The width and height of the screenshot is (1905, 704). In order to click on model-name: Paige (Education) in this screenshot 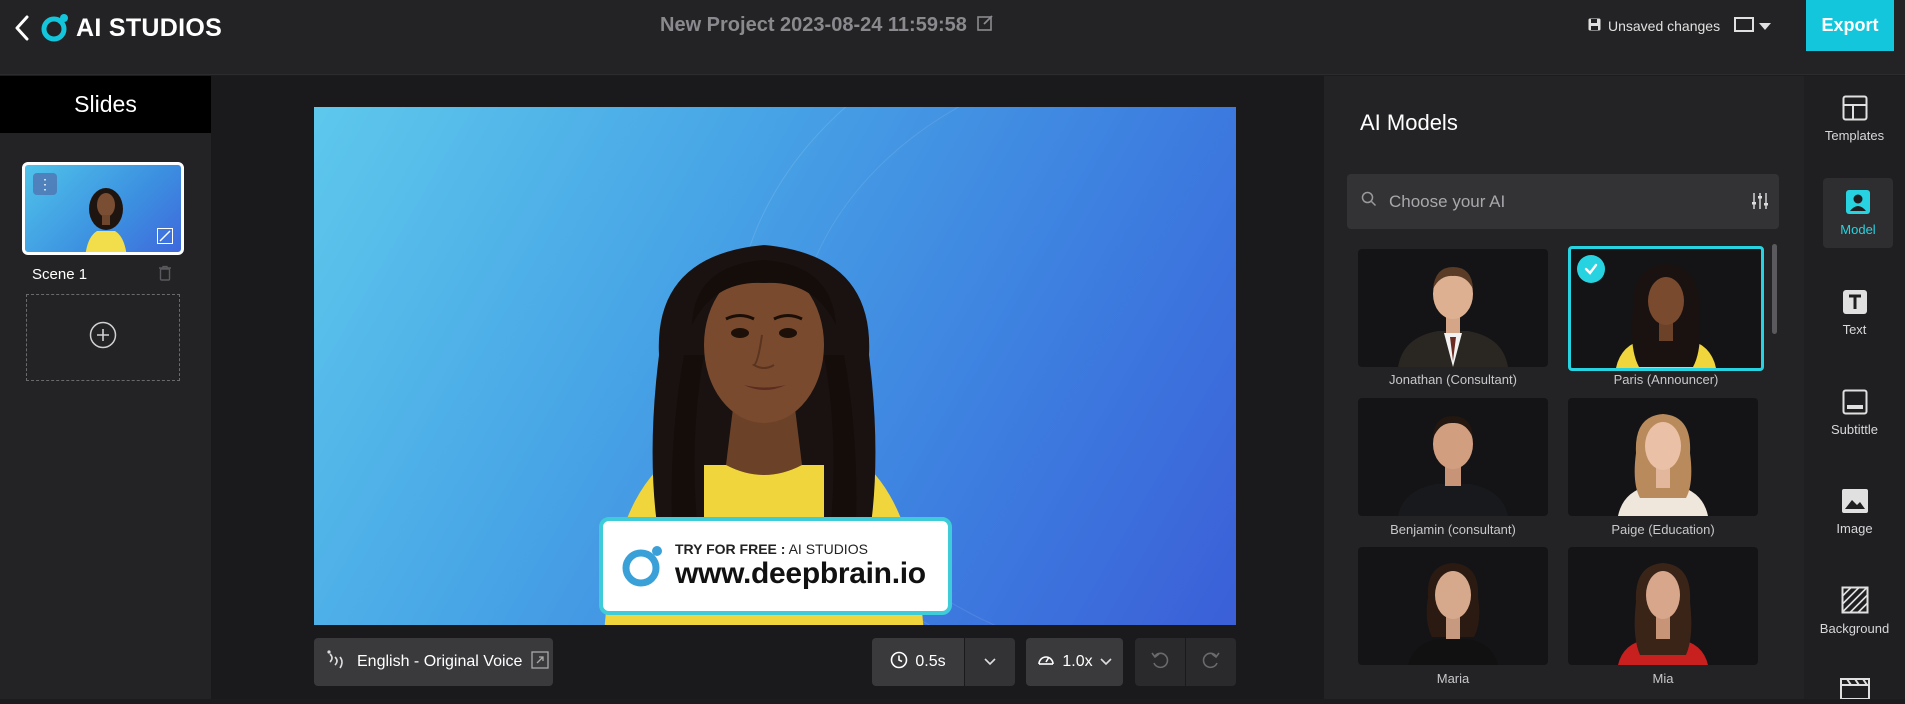, I will do `click(1663, 529)`.